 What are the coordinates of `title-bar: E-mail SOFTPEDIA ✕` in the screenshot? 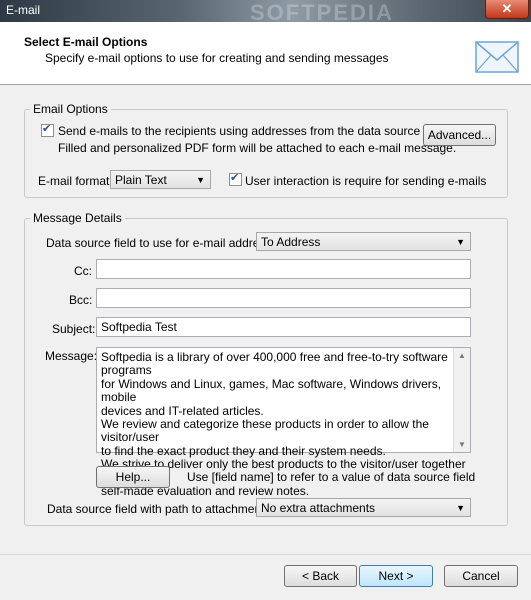 It's located at (265, 12).